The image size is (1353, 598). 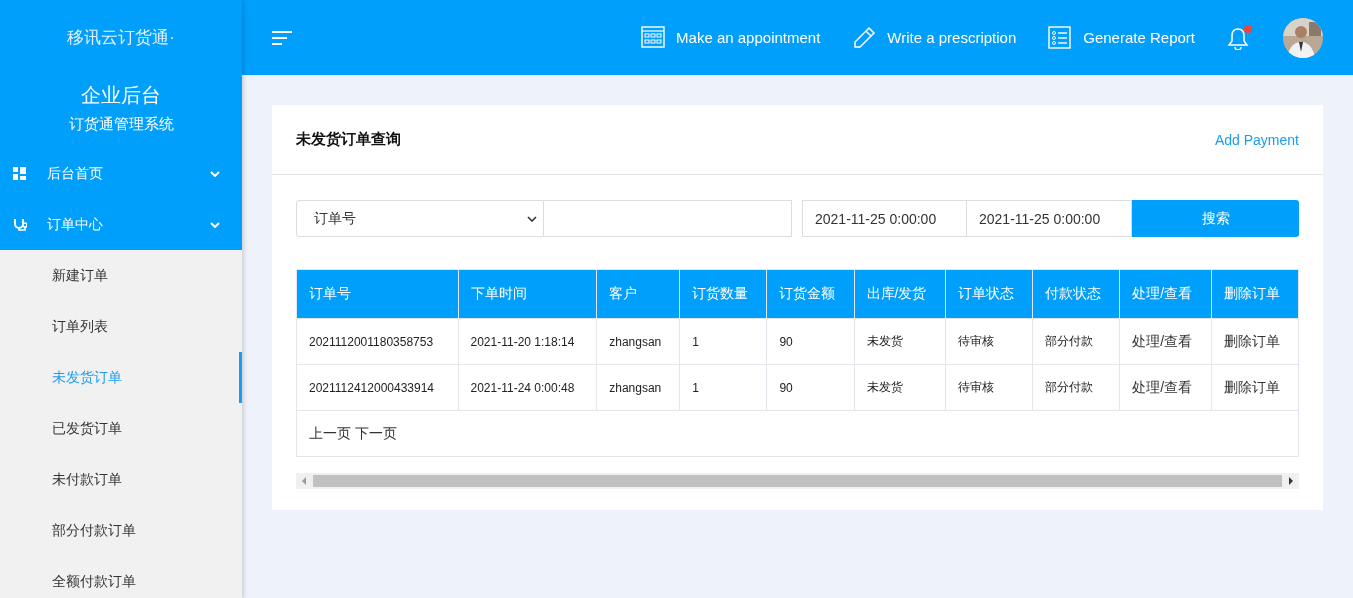 I want to click on system-title: 企业后台, so click(x=121, y=95).